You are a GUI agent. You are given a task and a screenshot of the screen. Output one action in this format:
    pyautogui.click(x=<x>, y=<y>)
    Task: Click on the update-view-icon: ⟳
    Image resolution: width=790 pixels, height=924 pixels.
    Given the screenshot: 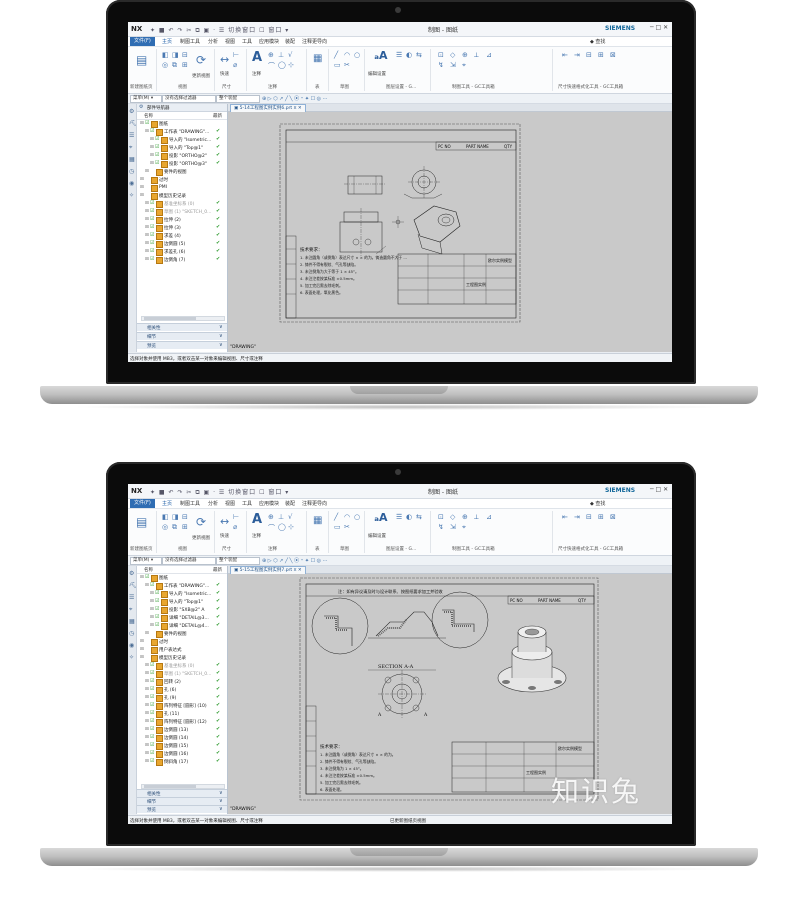 What is the action you would take?
    pyautogui.click(x=201, y=60)
    